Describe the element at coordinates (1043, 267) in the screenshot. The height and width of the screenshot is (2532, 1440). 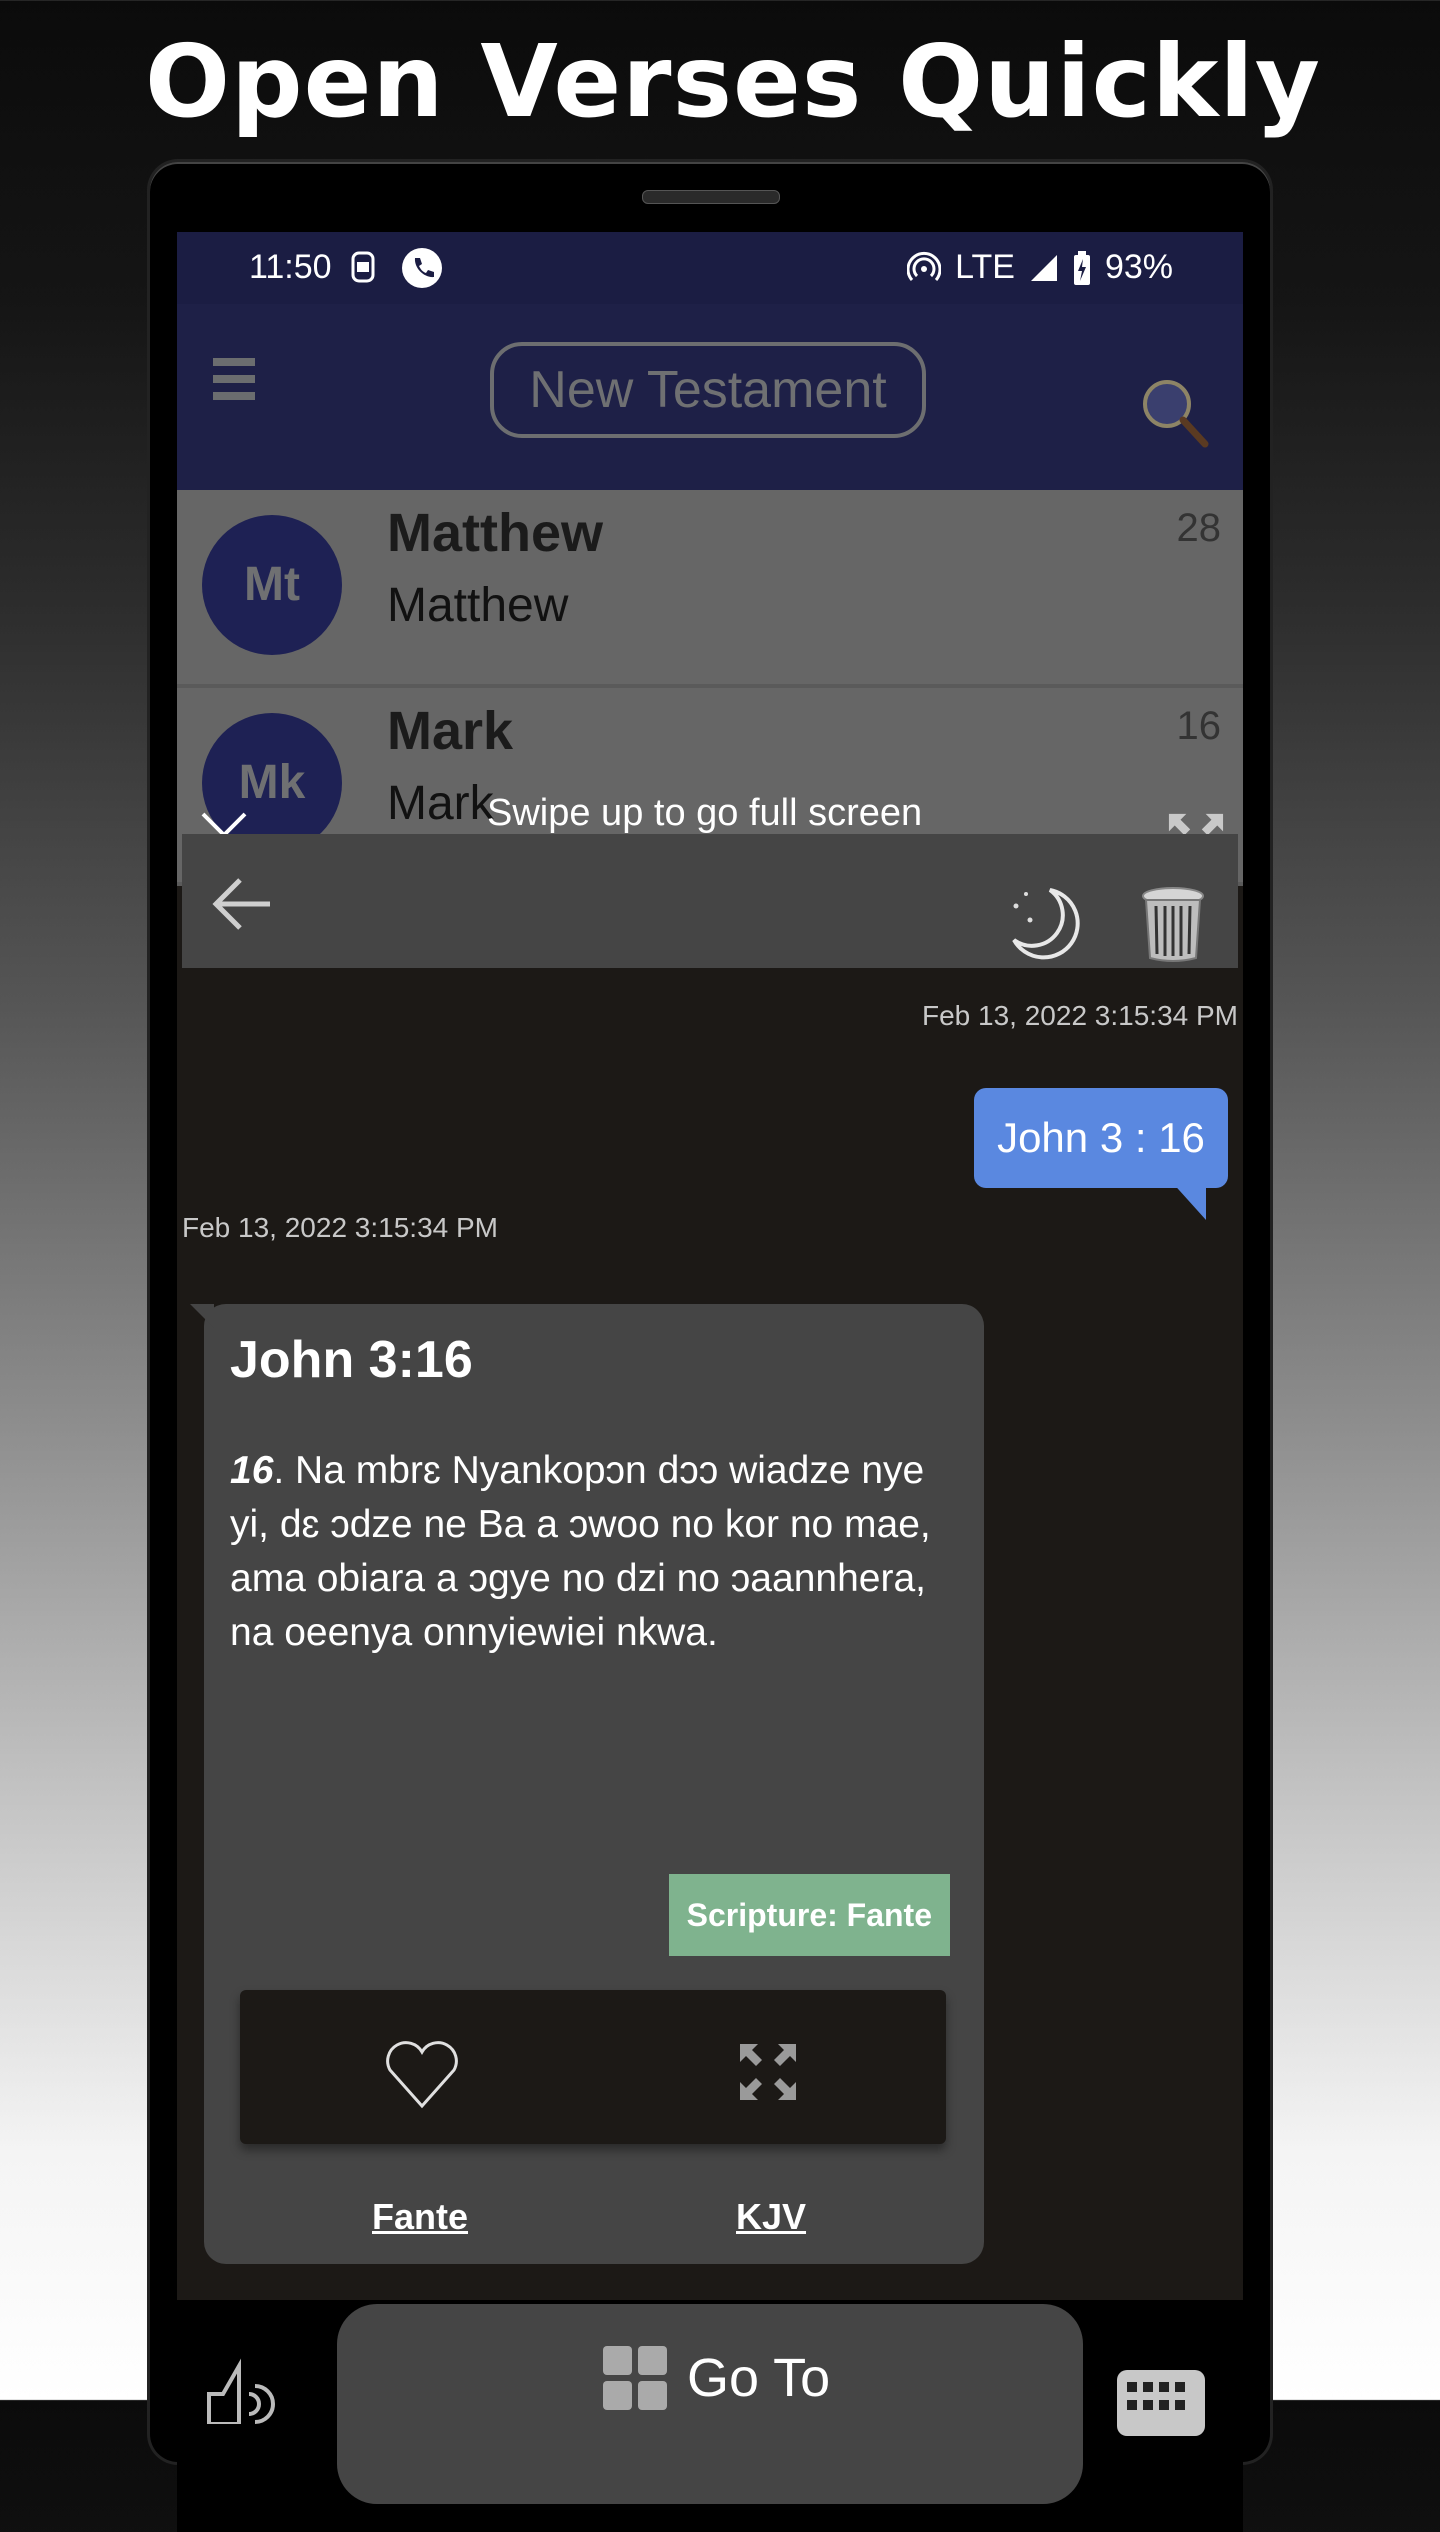
I see `signal-icon` at that location.